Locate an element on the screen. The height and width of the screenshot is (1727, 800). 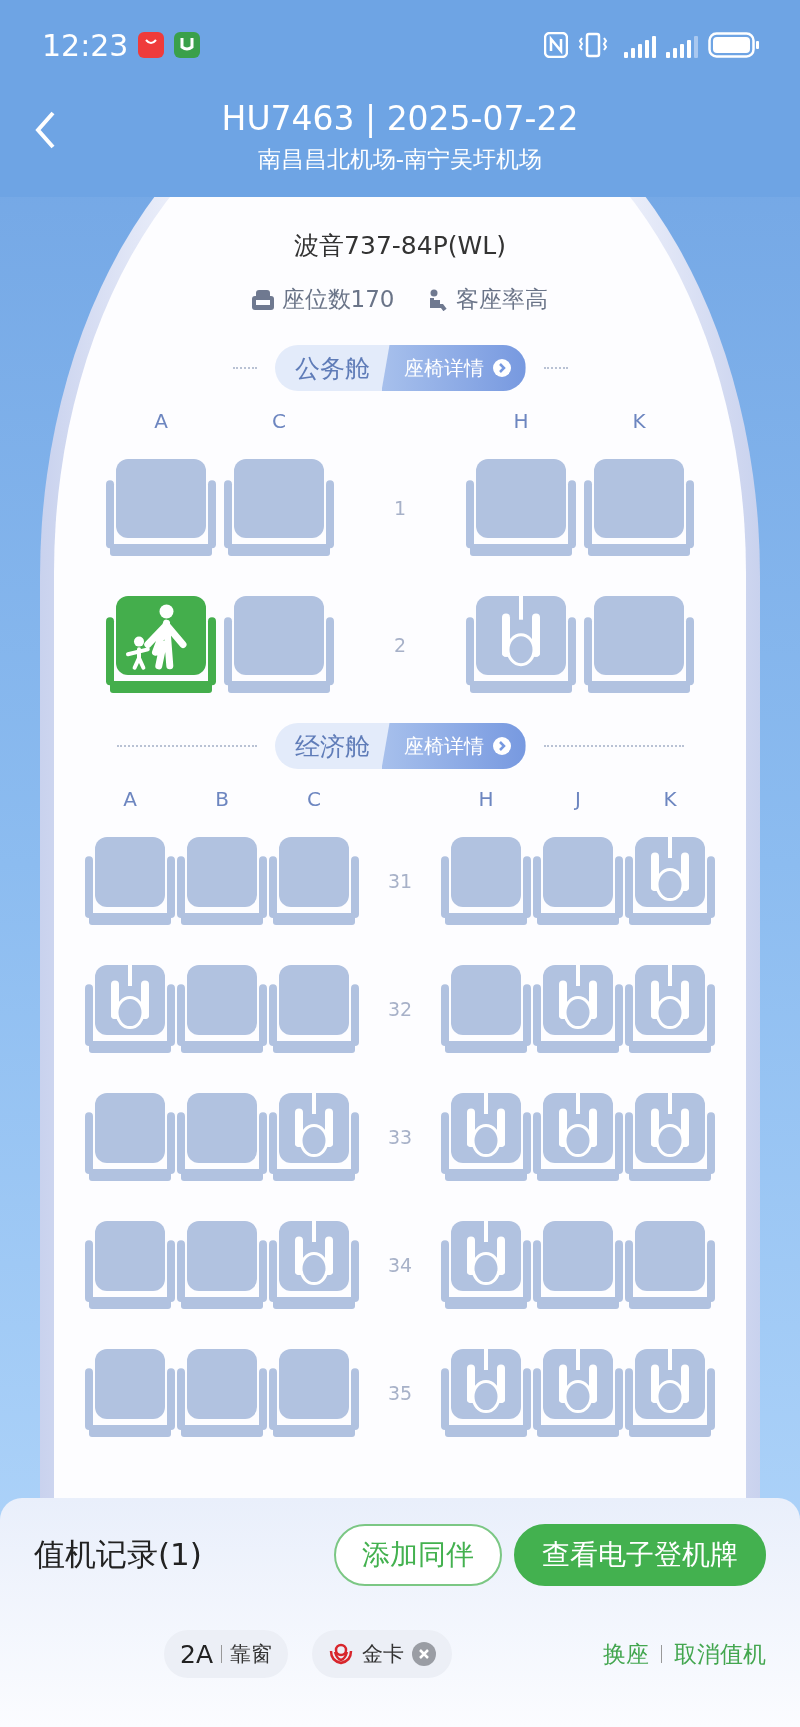
vibrate-icon is located at coordinates (593, 45).